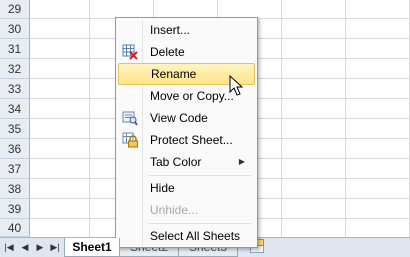  I want to click on row-header-32: 32, so click(15, 69).